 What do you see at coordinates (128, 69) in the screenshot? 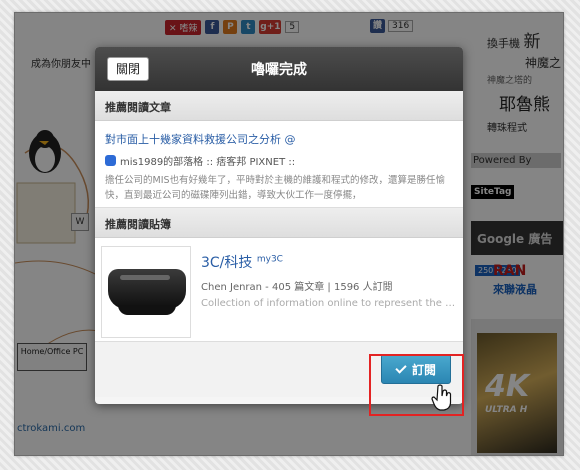
I see `close-button: 關閉` at bounding box center [128, 69].